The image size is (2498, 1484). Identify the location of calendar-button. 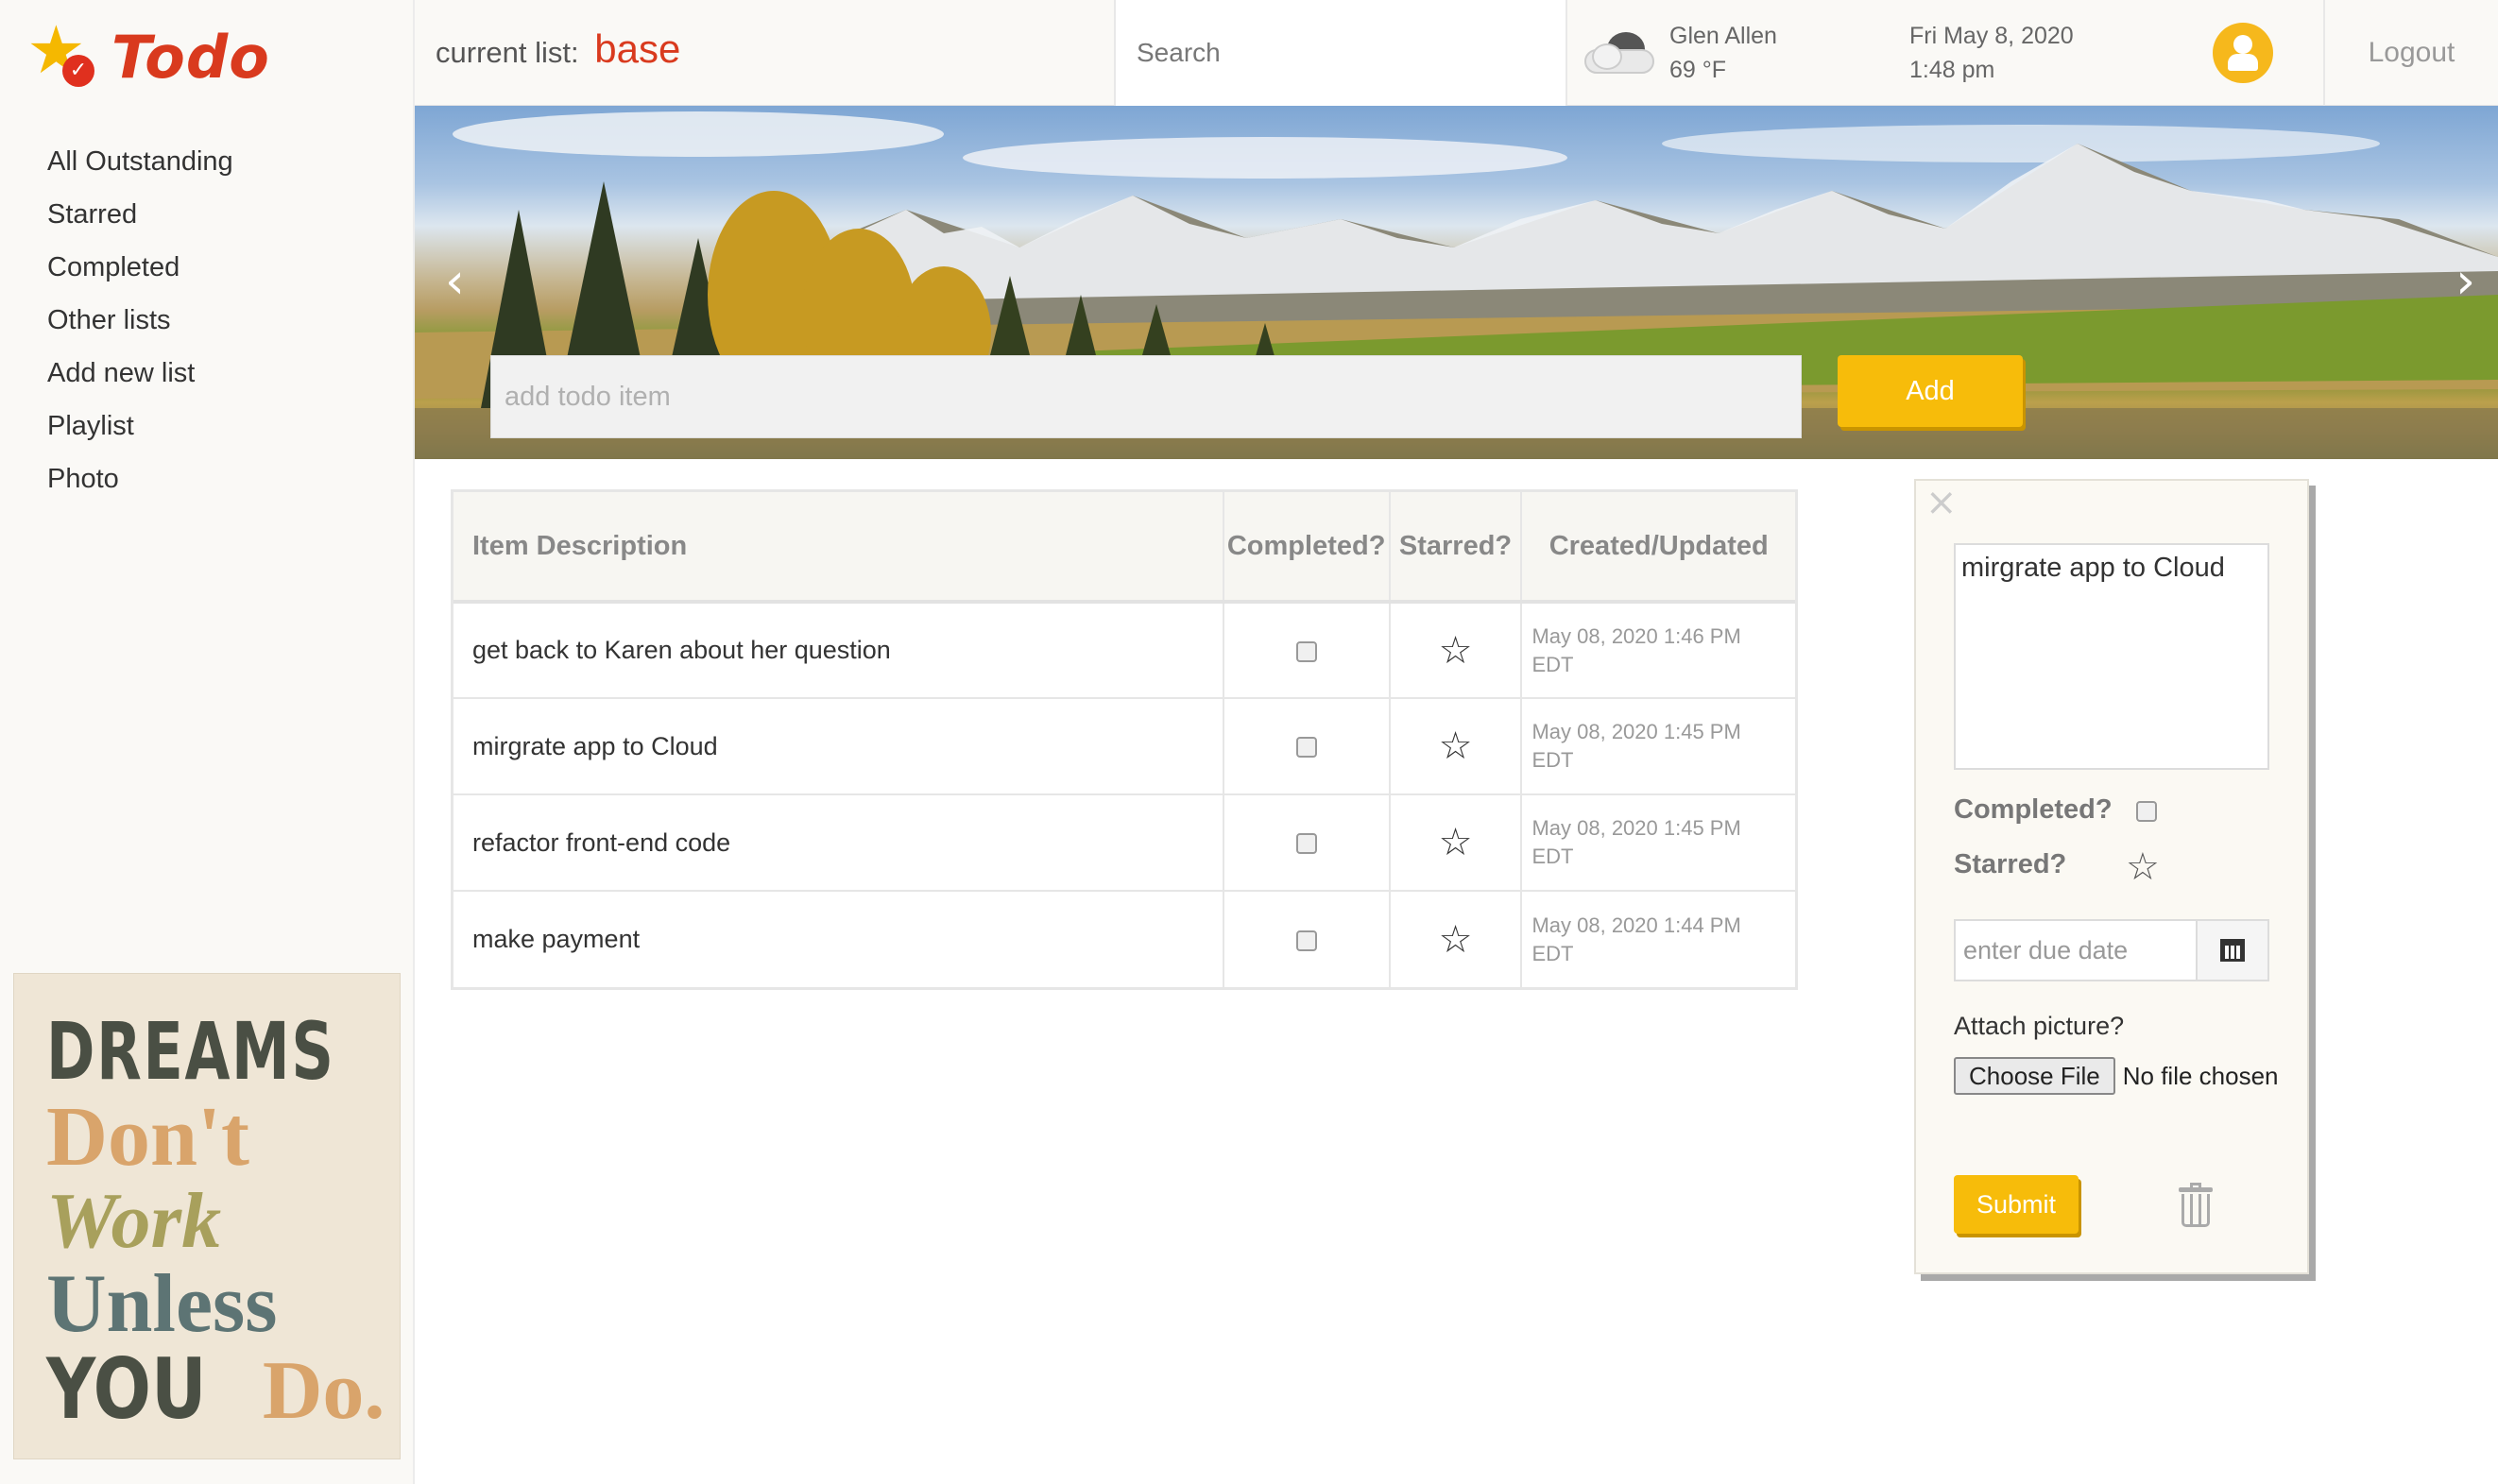
(2231, 950).